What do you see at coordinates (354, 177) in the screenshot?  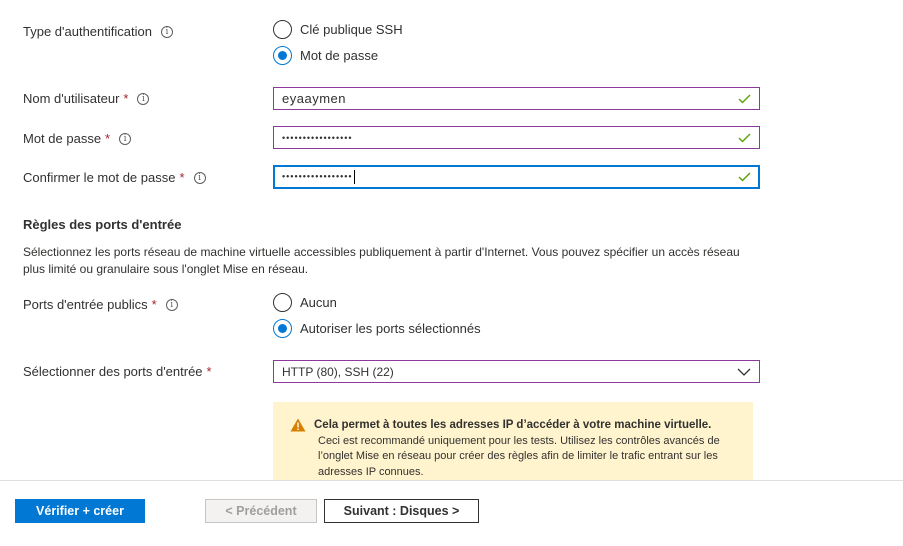 I see `text-caret` at bounding box center [354, 177].